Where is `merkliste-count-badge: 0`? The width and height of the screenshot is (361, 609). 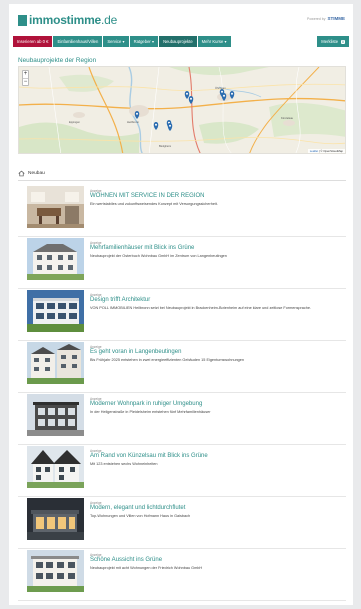
merkliste-count-badge: 0 is located at coordinates (343, 41).